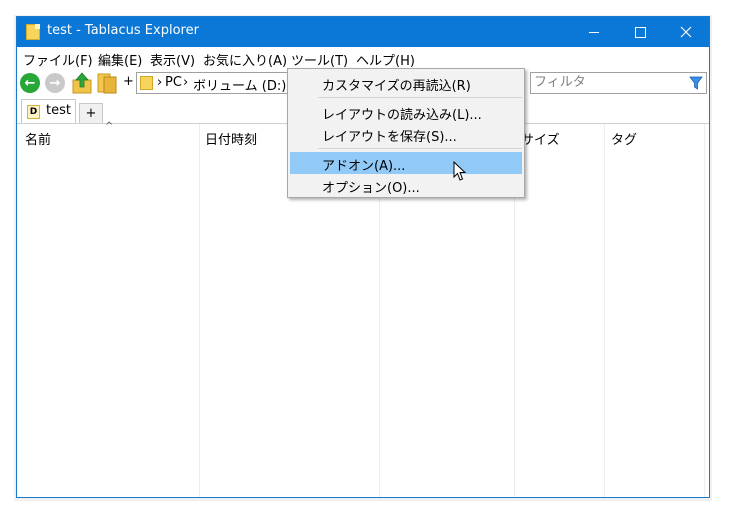  Describe the element at coordinates (58, 59) in the screenshot. I see `menu-file: ファイル(F)` at that location.